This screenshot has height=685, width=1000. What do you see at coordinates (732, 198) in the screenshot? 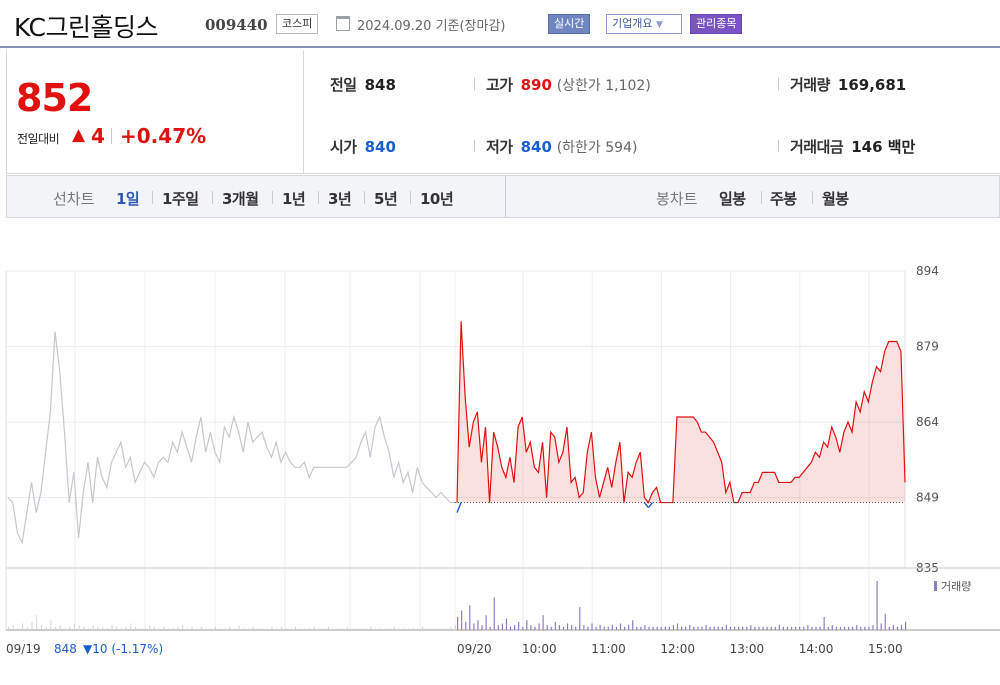
I see `tab-daily-candle: 일봉` at bounding box center [732, 198].